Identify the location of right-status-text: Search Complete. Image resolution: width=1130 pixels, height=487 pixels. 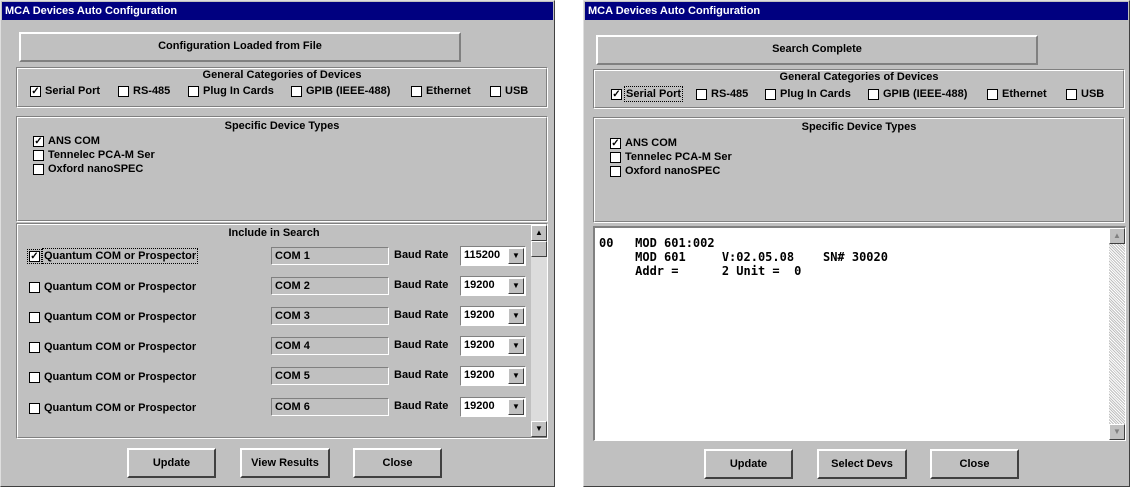
(817, 49).